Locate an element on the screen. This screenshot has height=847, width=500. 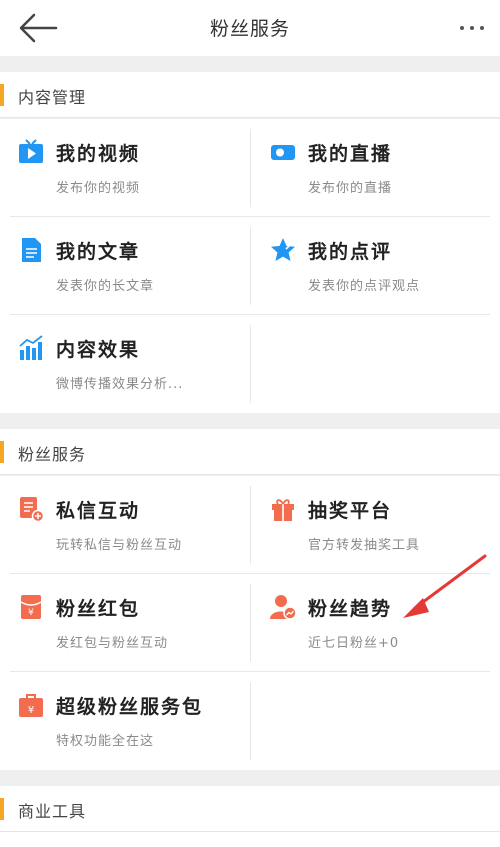
tile-title: 内容效果 is located at coordinates (98, 350).